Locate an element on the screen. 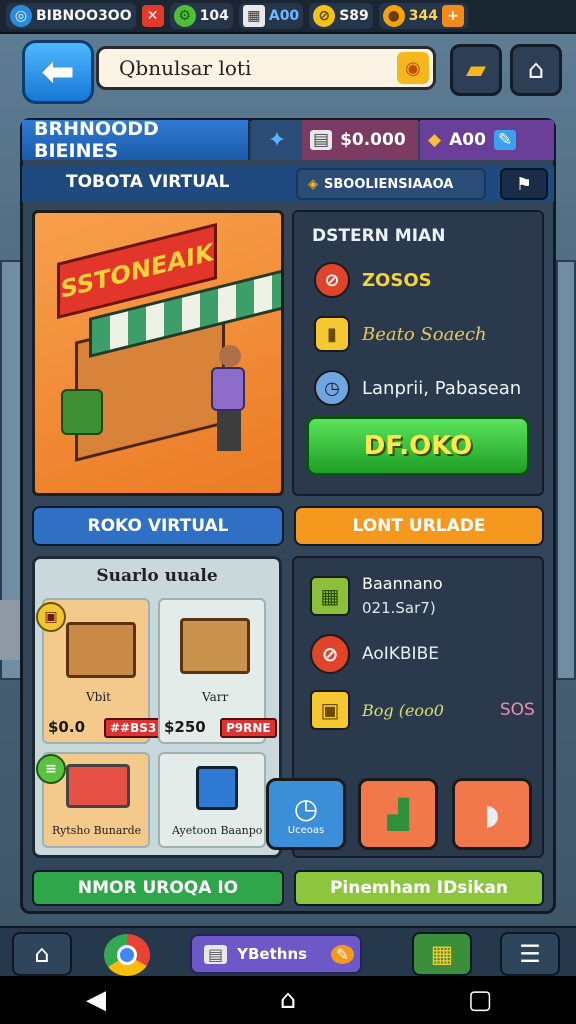 Image resolution: width=576 pixels, height=1024 pixels. crate-stack-icon: ▦ is located at coordinates (442, 954).